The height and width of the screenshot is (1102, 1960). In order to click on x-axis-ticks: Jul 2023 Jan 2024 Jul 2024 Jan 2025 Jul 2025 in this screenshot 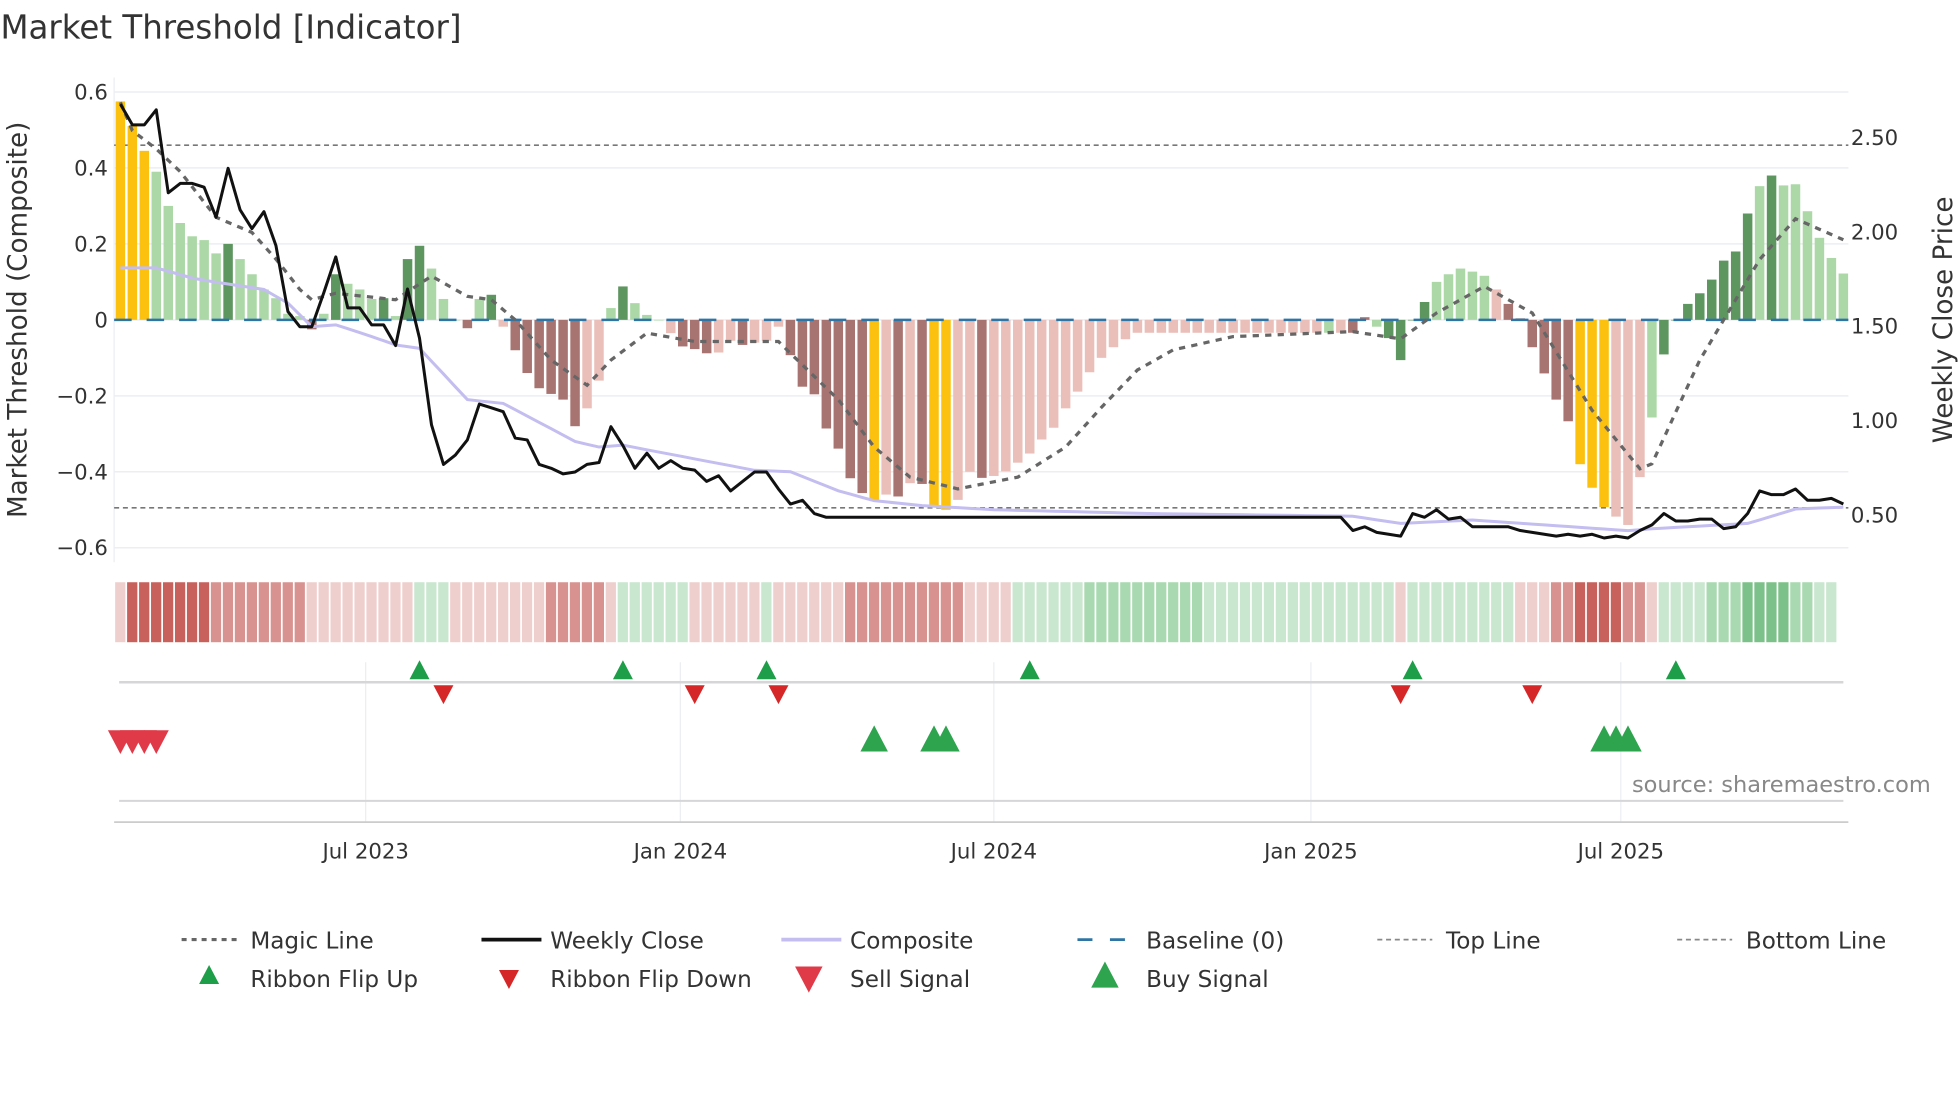, I will do `click(992, 851)`.